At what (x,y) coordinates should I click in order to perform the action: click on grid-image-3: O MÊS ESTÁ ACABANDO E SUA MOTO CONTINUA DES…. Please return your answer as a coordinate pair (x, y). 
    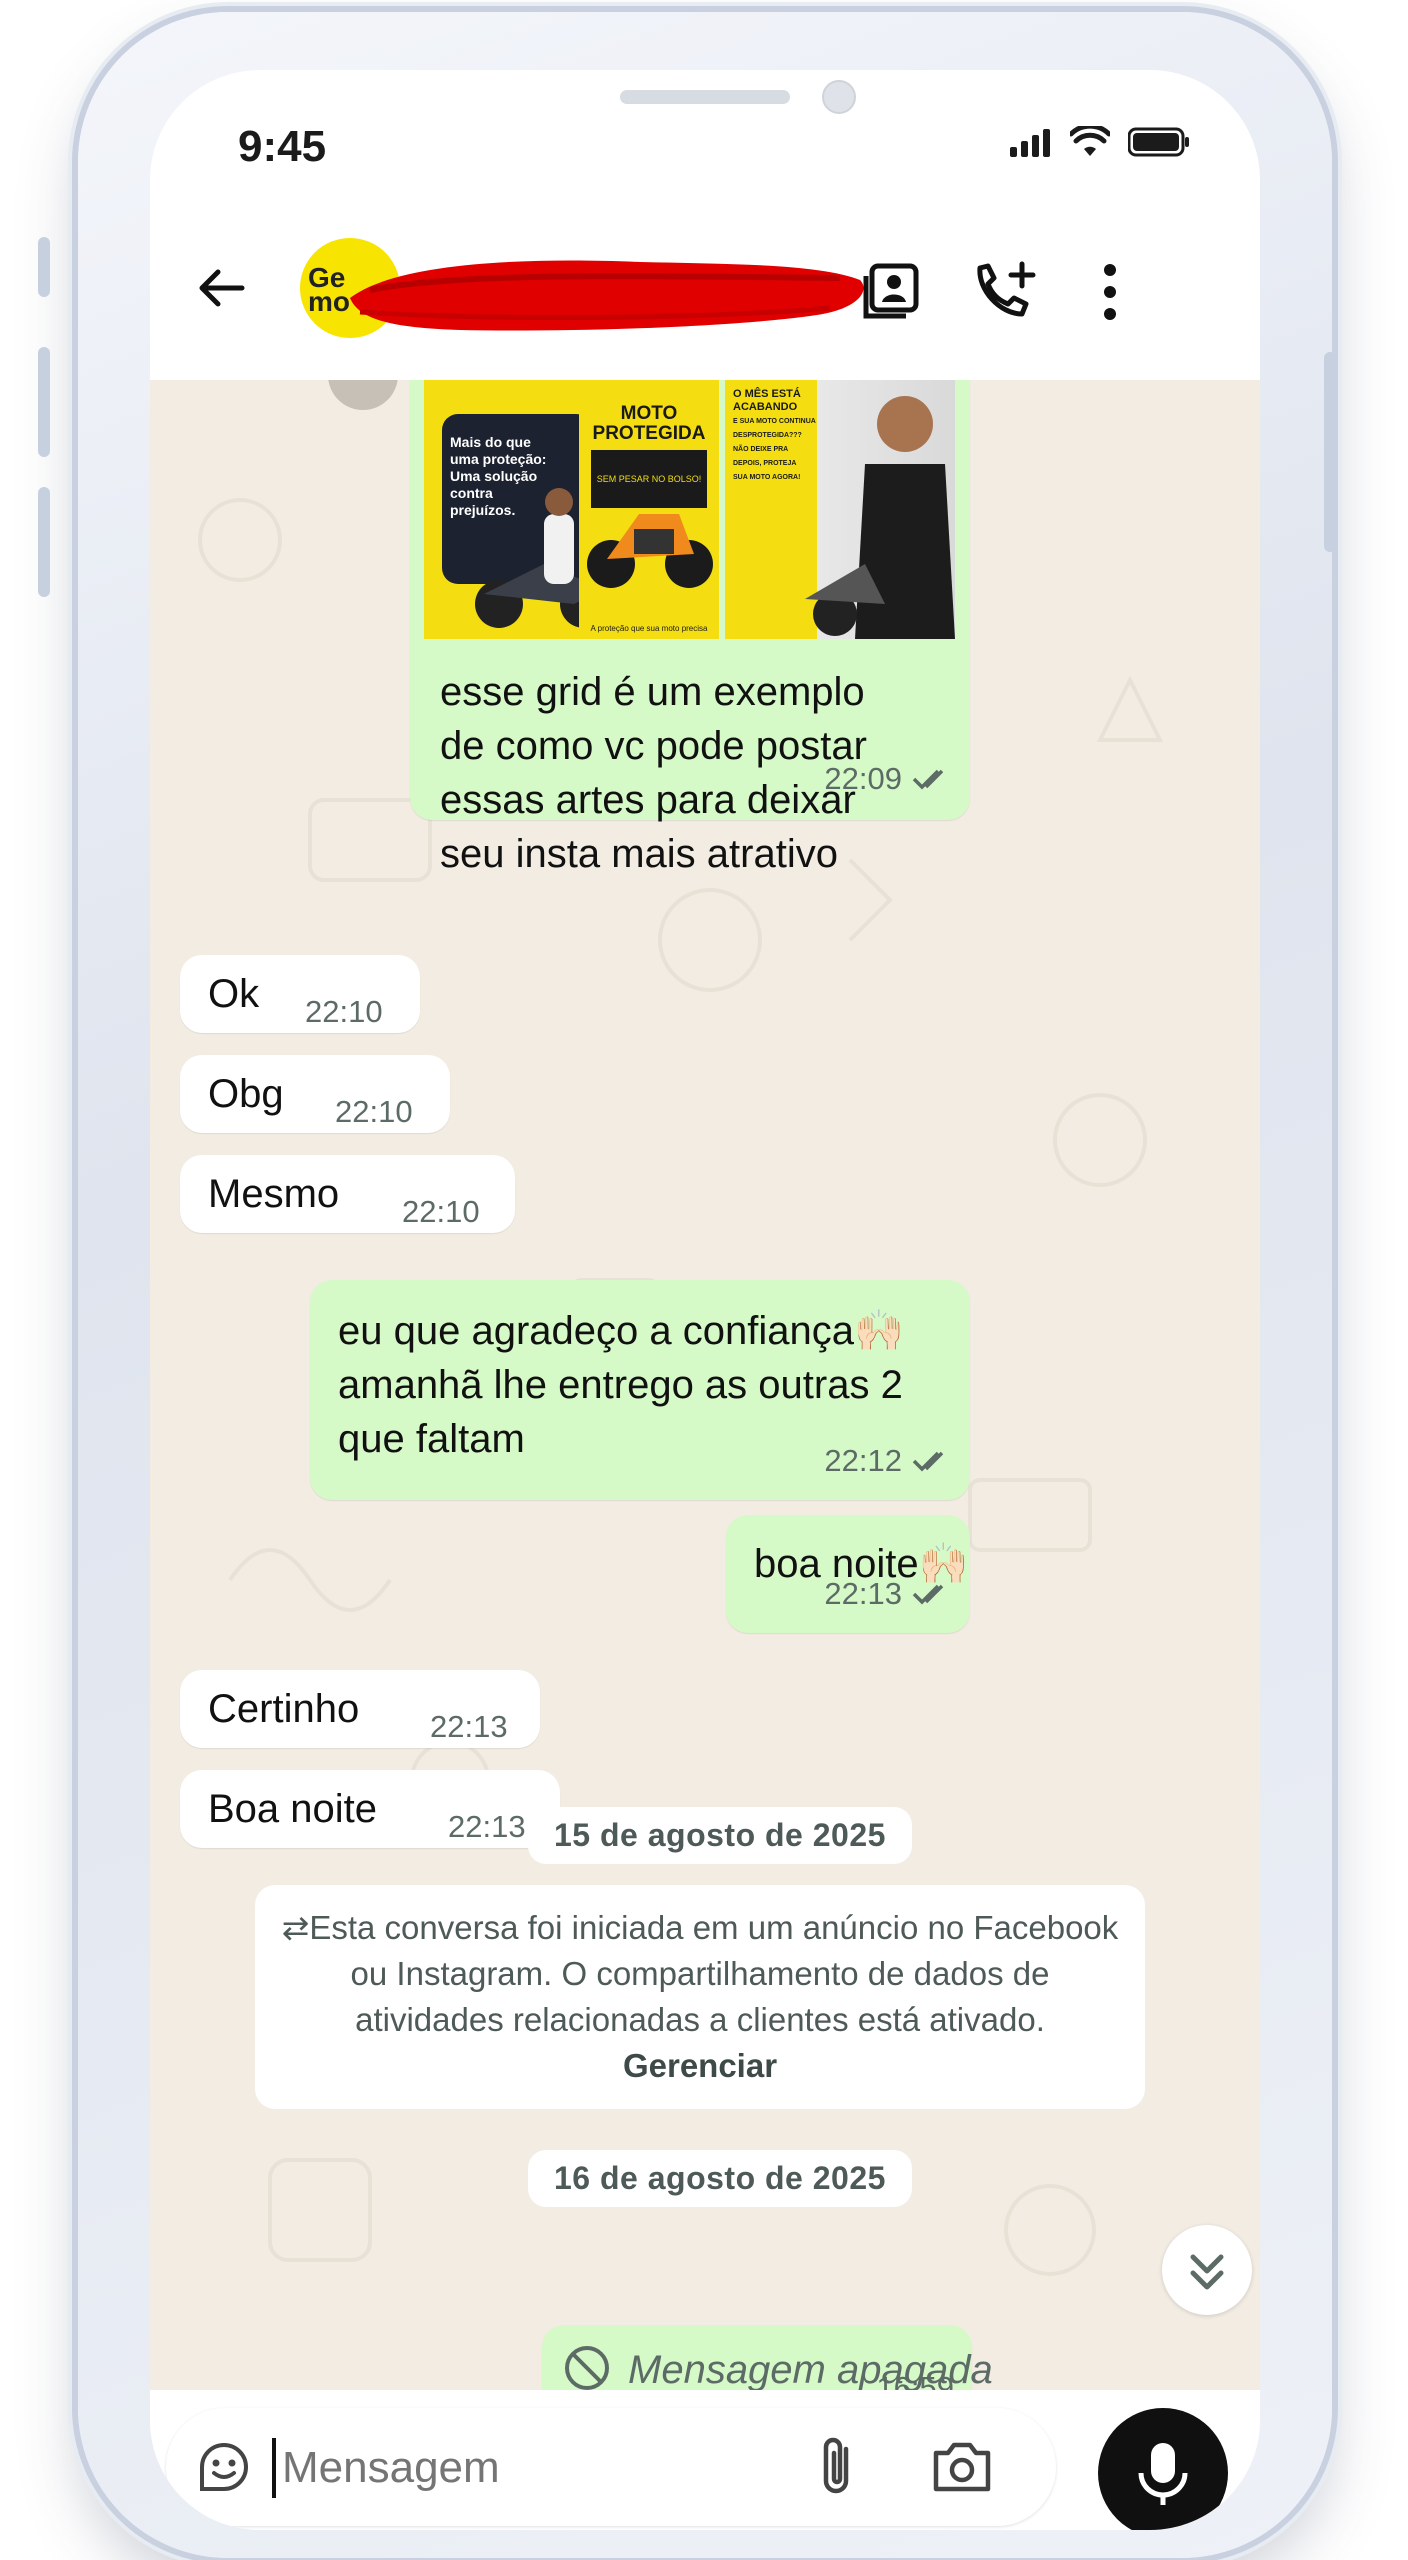
    Looking at the image, I should click on (840, 509).